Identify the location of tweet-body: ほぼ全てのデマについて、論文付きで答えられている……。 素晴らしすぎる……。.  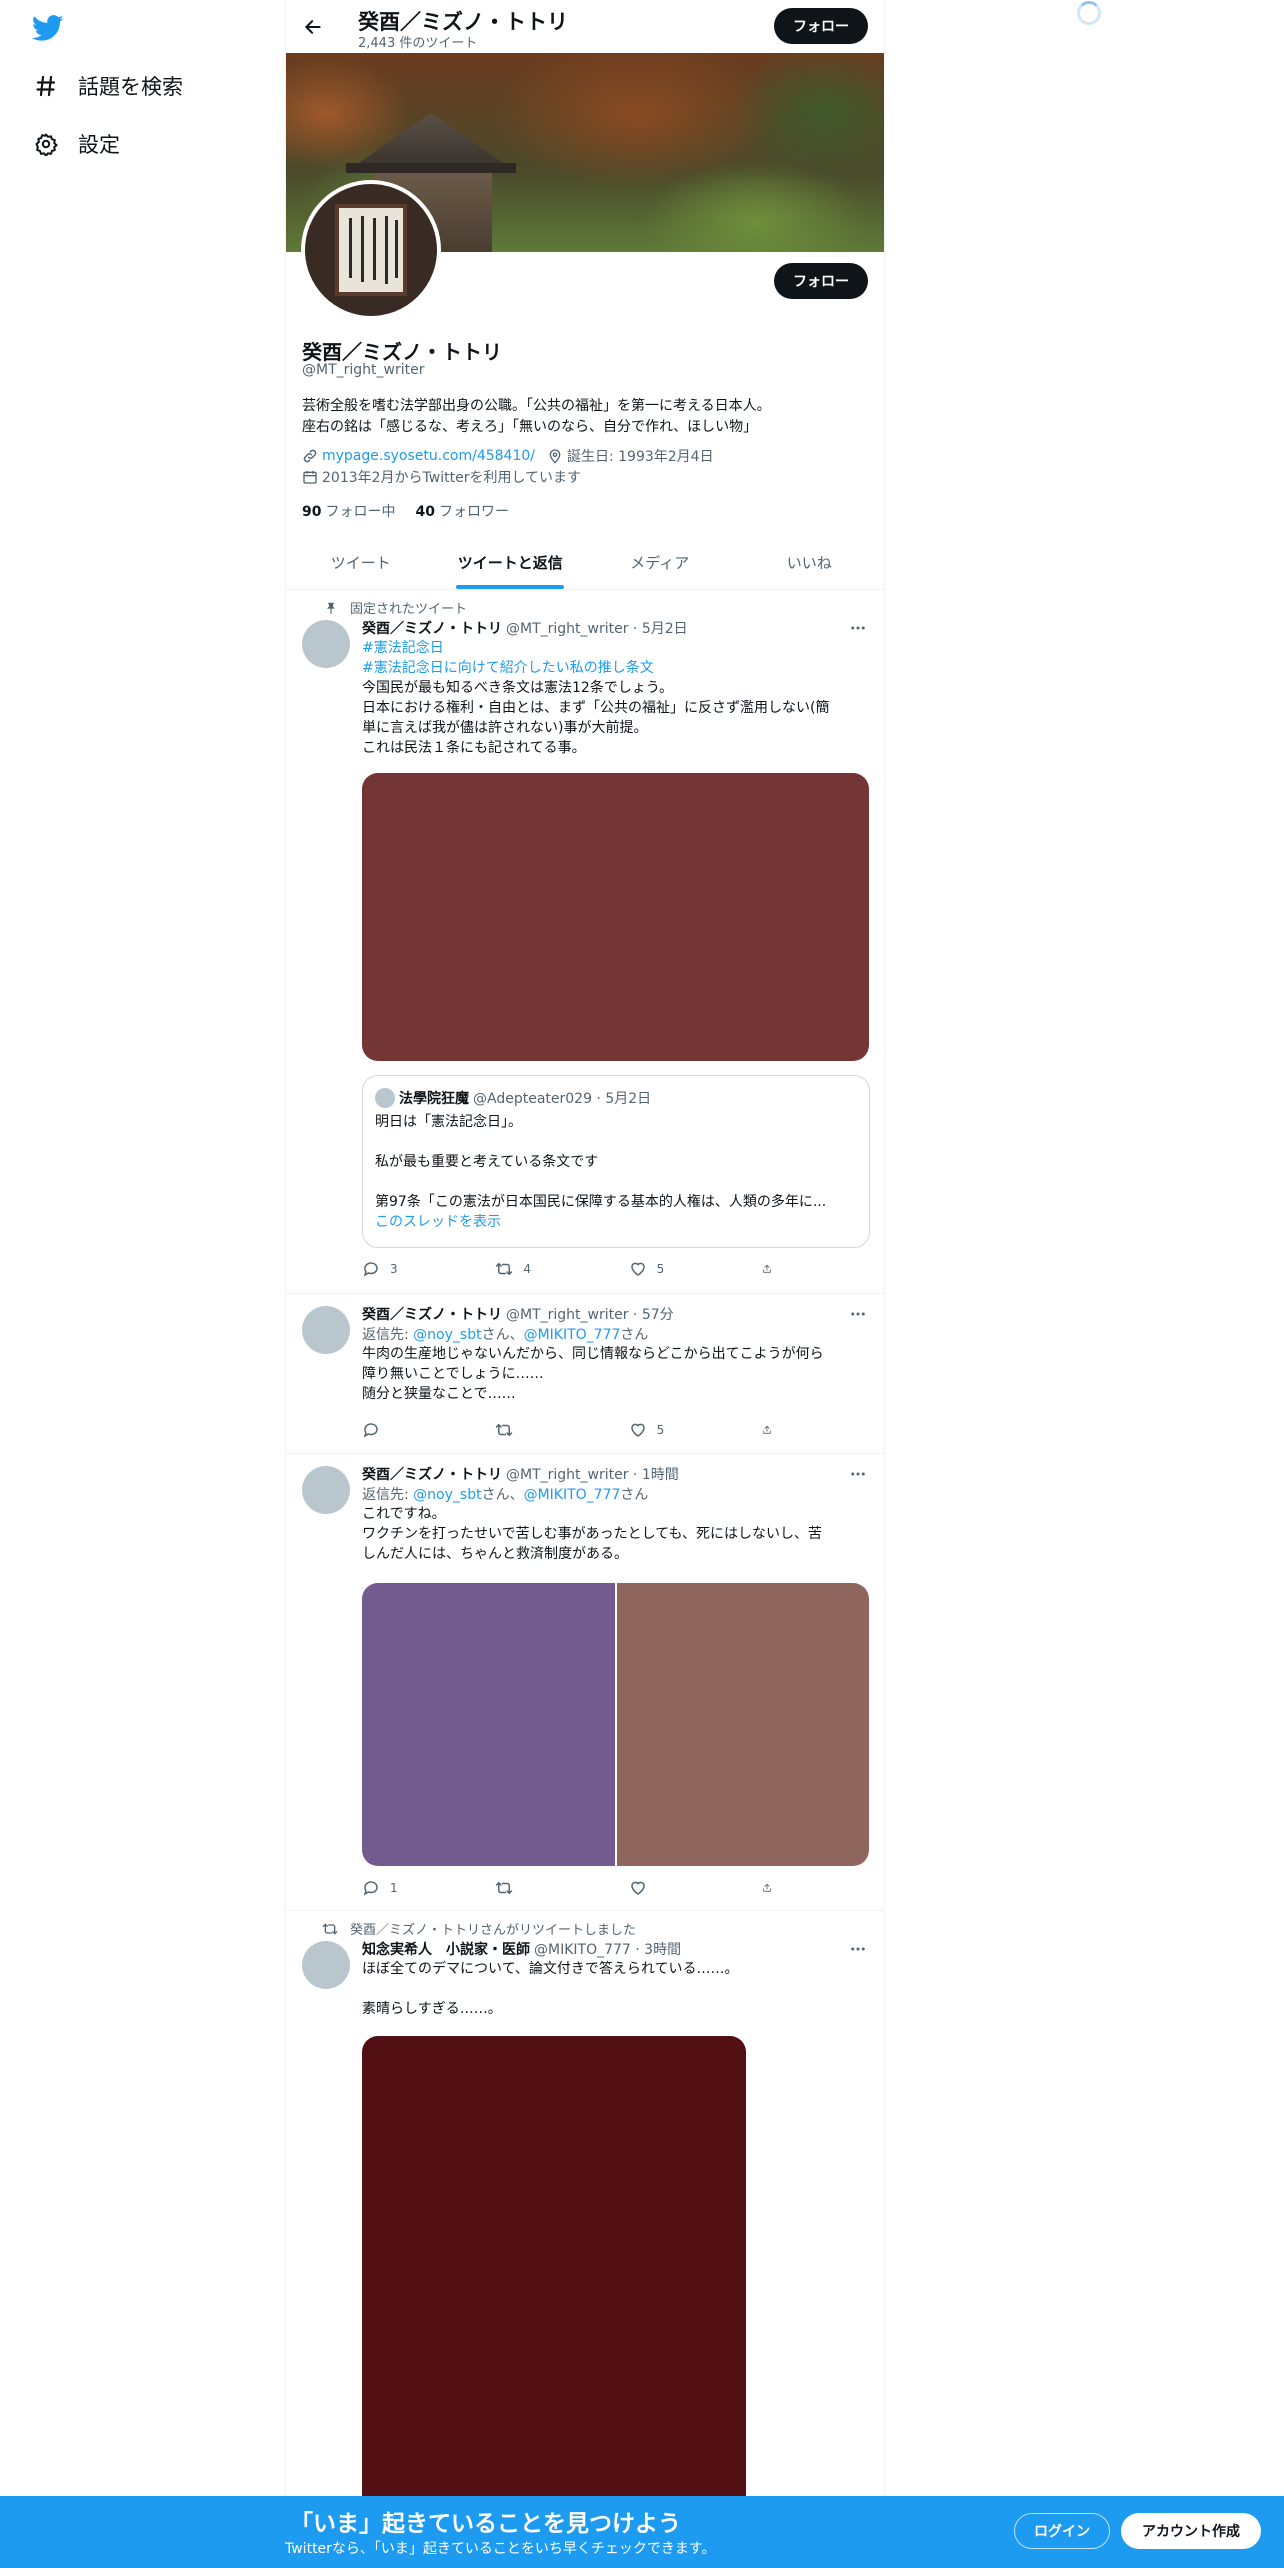
(616, 1989).